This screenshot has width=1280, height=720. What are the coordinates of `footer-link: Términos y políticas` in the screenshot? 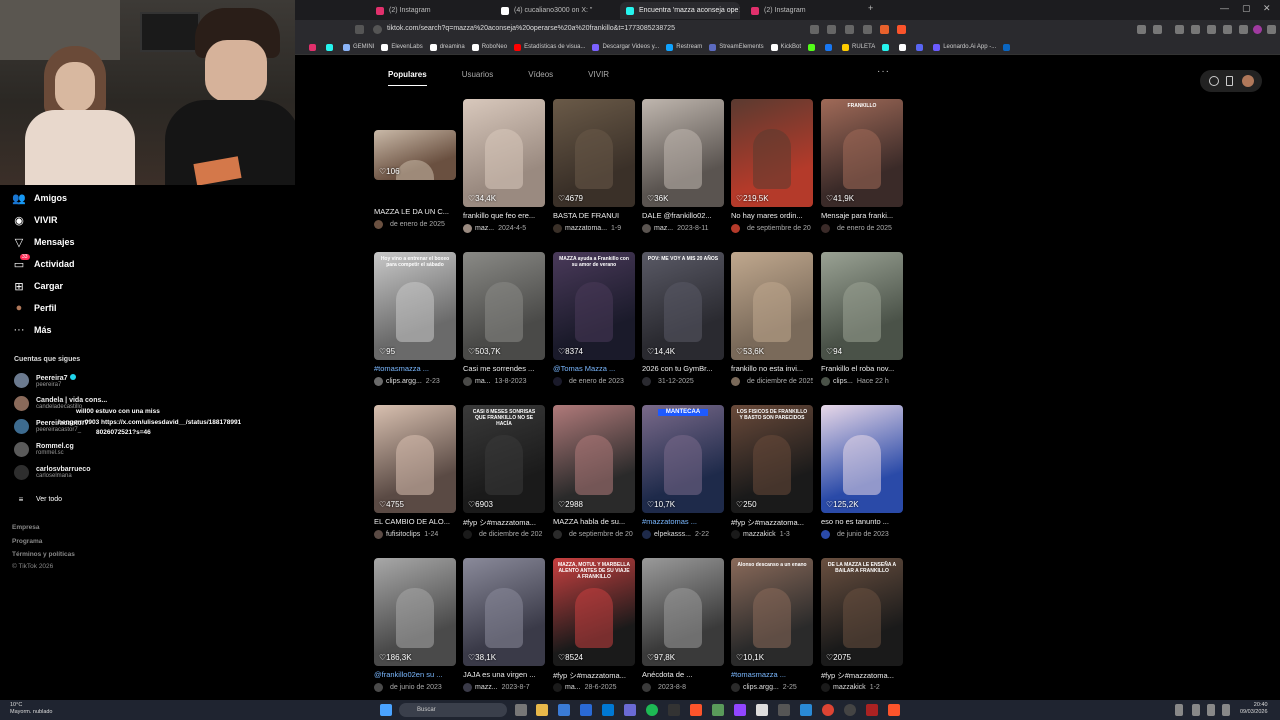 It's located at (43, 554).